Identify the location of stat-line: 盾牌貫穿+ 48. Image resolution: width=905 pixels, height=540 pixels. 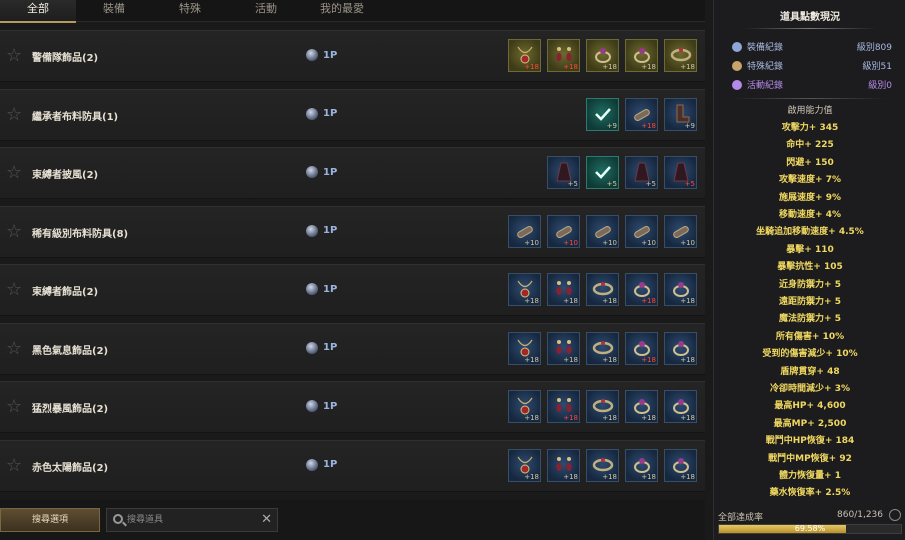
(810, 371).